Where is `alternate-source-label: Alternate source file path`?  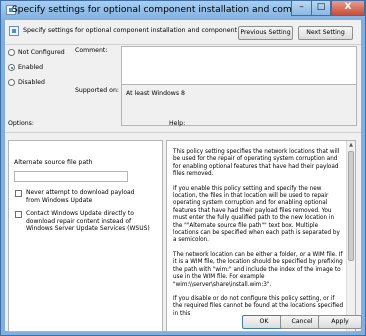 alternate-source-label: Alternate source file path is located at coordinates (53, 162).